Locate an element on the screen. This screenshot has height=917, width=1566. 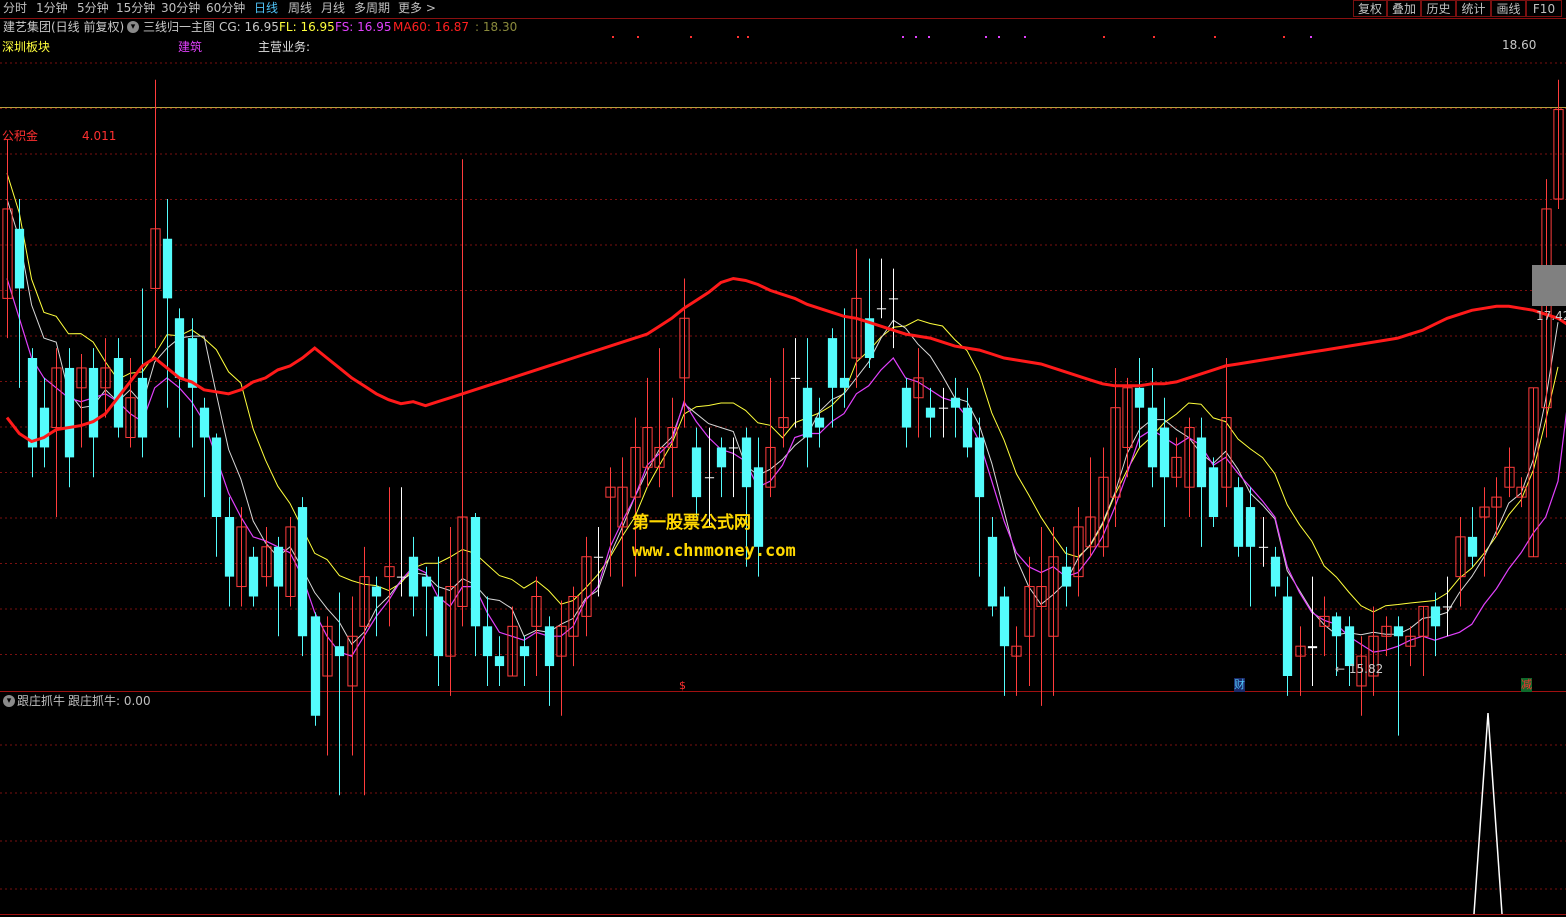
price-high-label: 18.60 is located at coordinates (1519, 45).